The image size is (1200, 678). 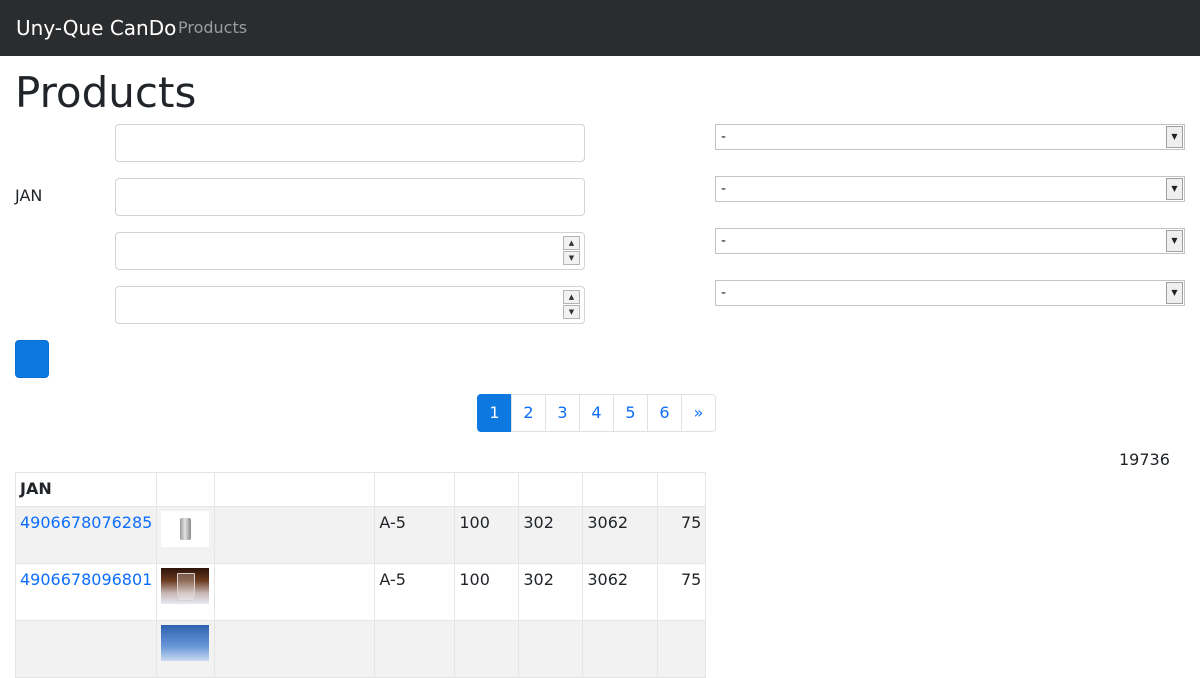 I want to click on jan-link: 4906678096801, so click(x=86, y=579).